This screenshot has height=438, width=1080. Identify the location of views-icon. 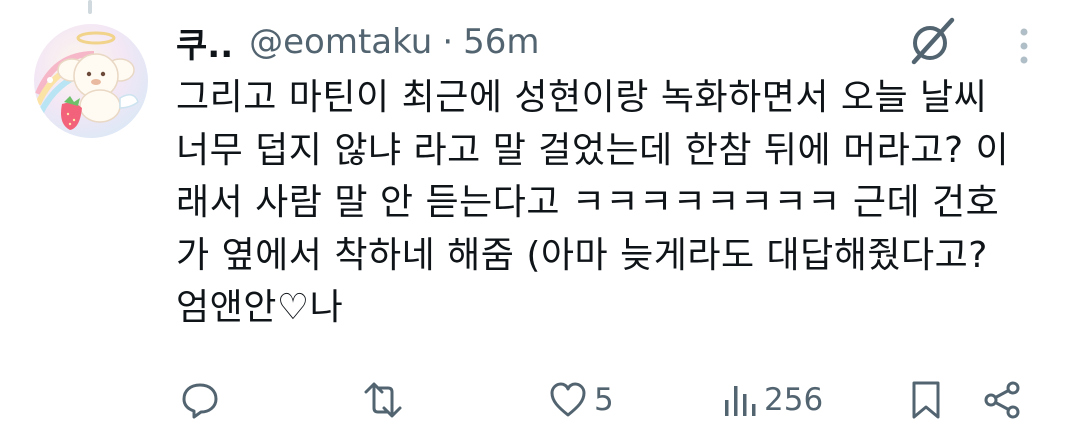
(740, 401).